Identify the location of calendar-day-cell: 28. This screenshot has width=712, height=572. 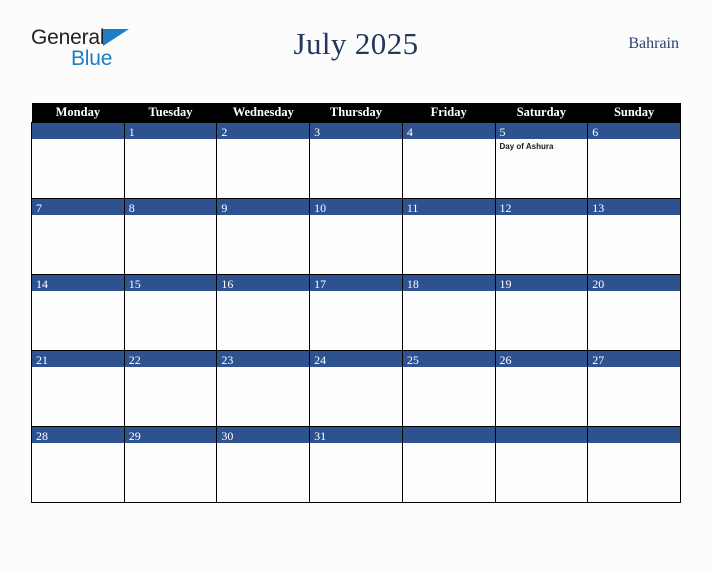
(78, 464).